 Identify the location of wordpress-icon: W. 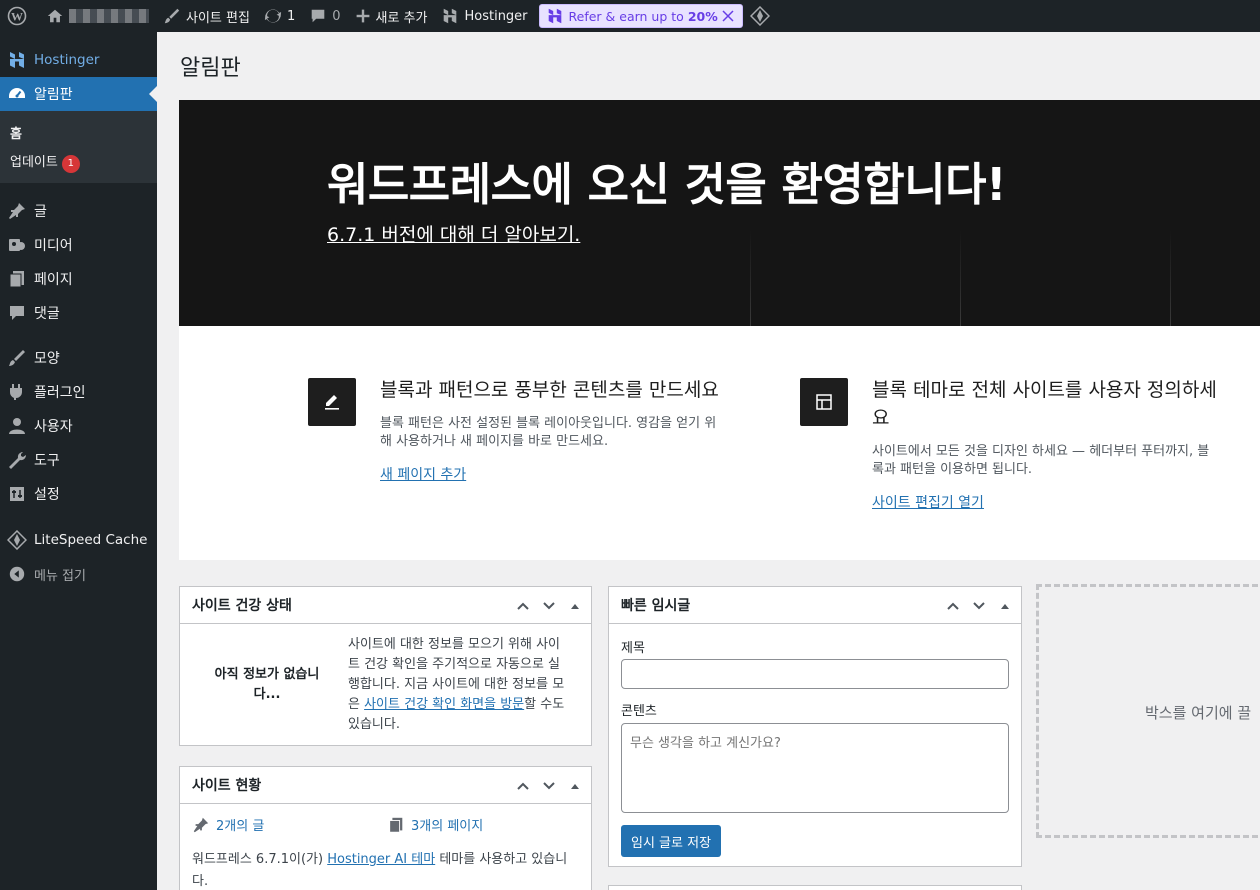
(17, 16).